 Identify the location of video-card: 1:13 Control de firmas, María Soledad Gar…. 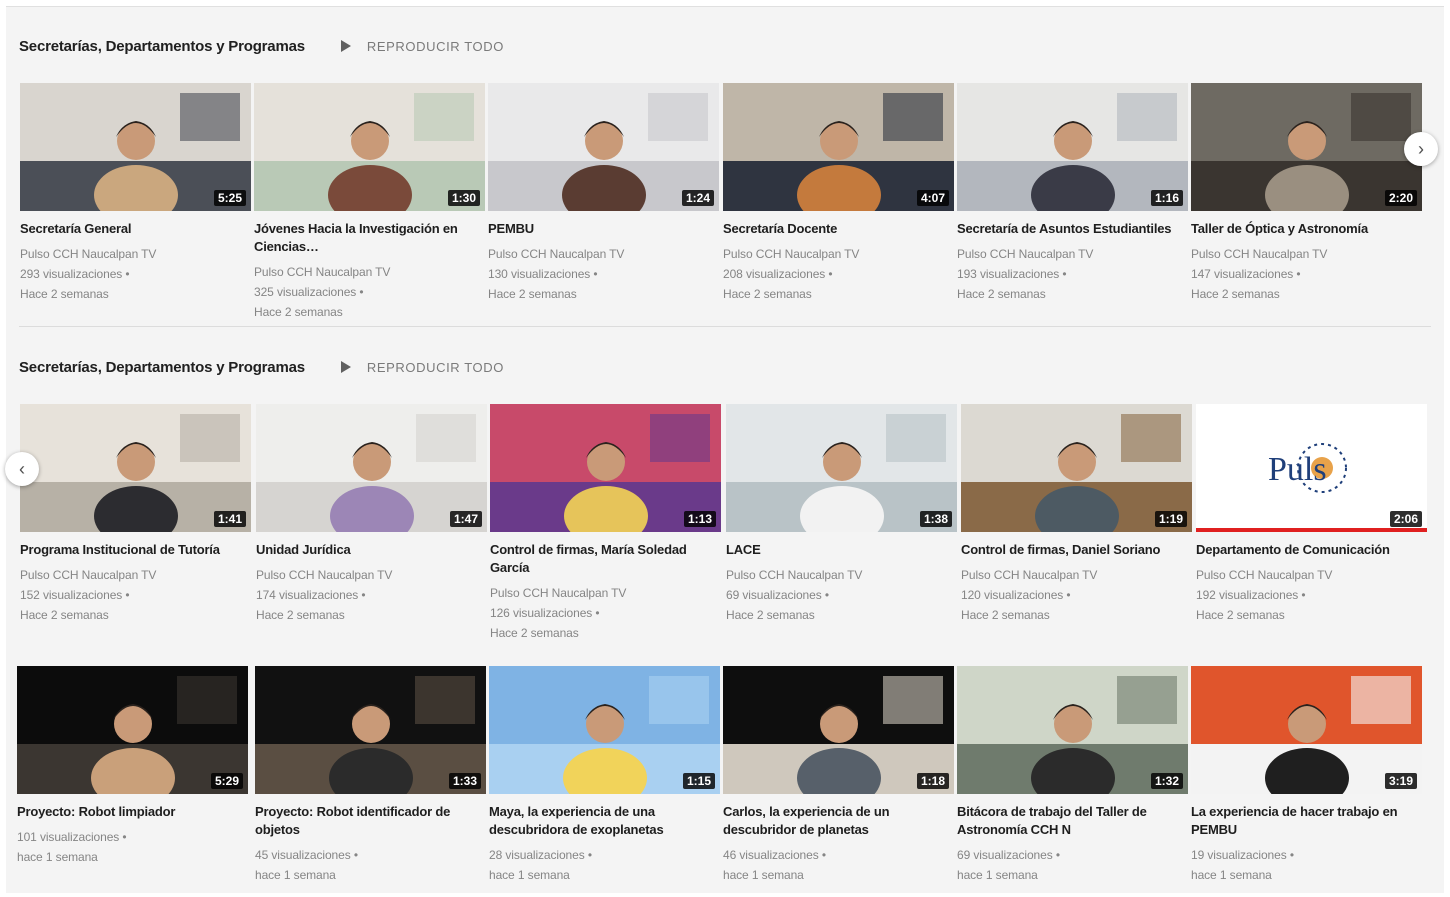
(605, 523).